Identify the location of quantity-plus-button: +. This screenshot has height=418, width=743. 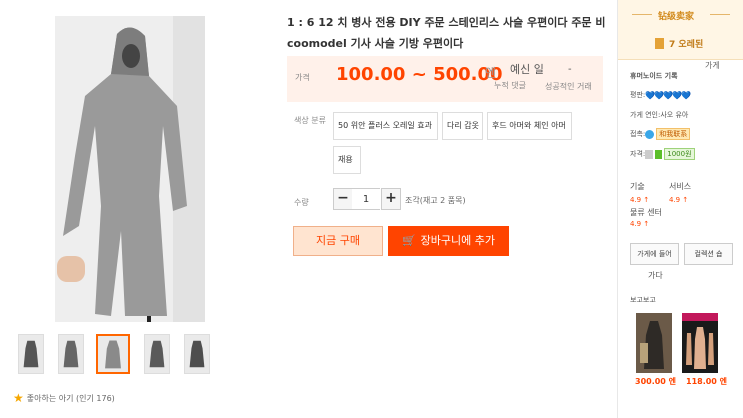
(391, 199).